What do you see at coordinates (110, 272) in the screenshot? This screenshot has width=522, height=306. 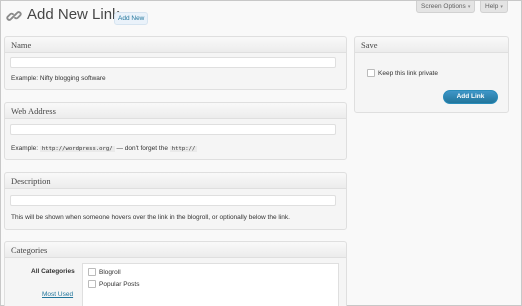 I see `category-label: Blogroll` at bounding box center [110, 272].